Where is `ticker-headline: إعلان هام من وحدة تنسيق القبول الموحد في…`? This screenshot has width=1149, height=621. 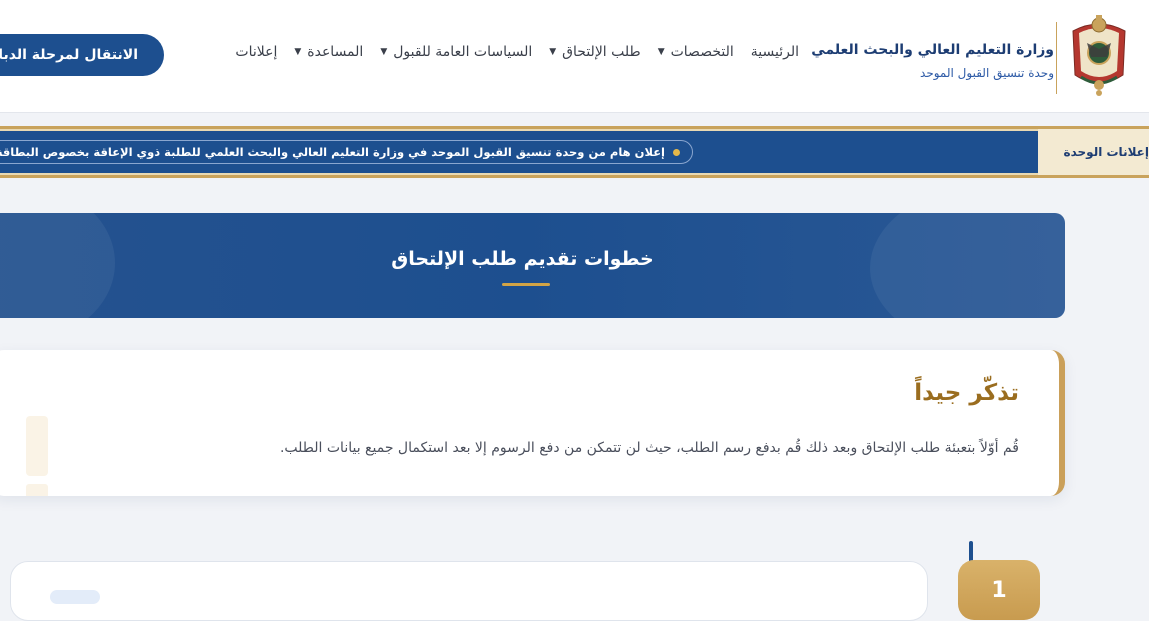 ticker-headline: إعلان هام من وحدة تنسيق القبول الموحد في… is located at coordinates (332, 152).